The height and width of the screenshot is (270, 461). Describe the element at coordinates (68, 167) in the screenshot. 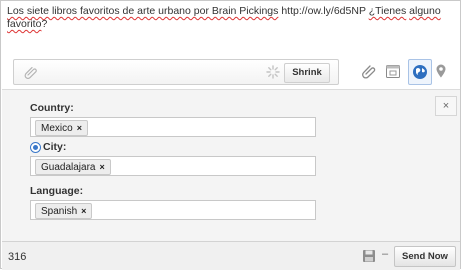

I see `city-tag-text: Guadalajara` at that location.